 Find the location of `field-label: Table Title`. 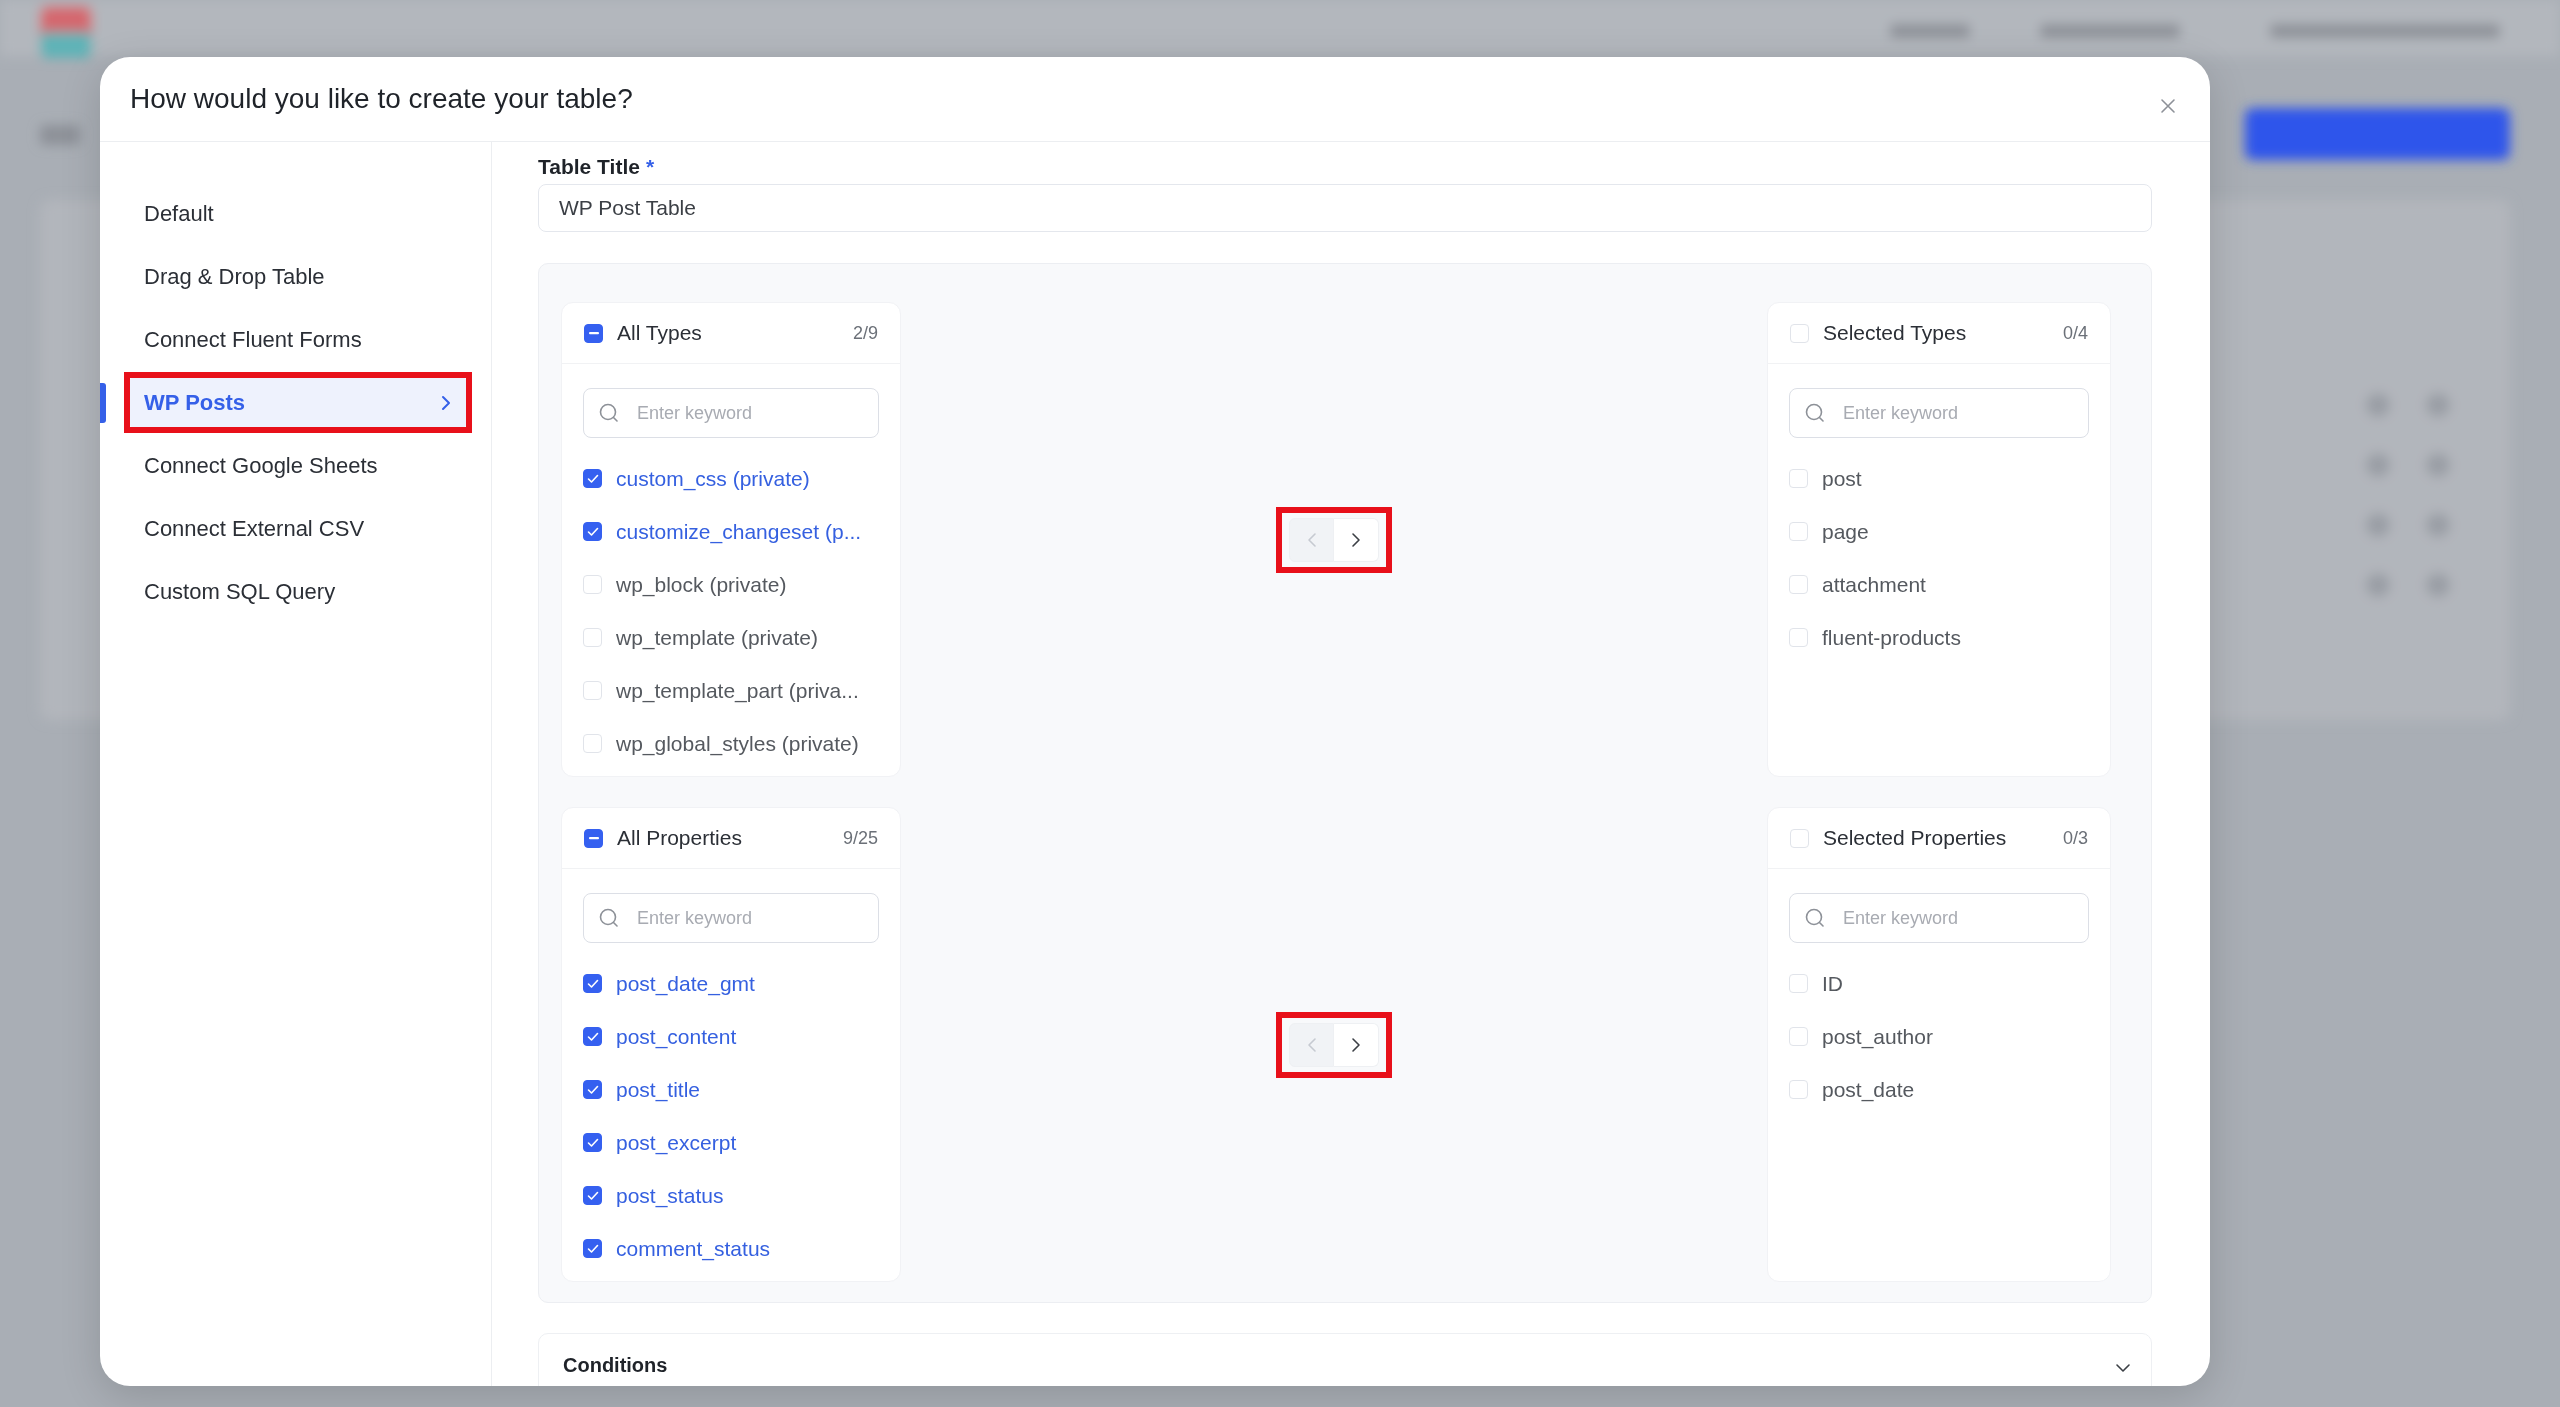

field-label: Table Title is located at coordinates (589, 167).